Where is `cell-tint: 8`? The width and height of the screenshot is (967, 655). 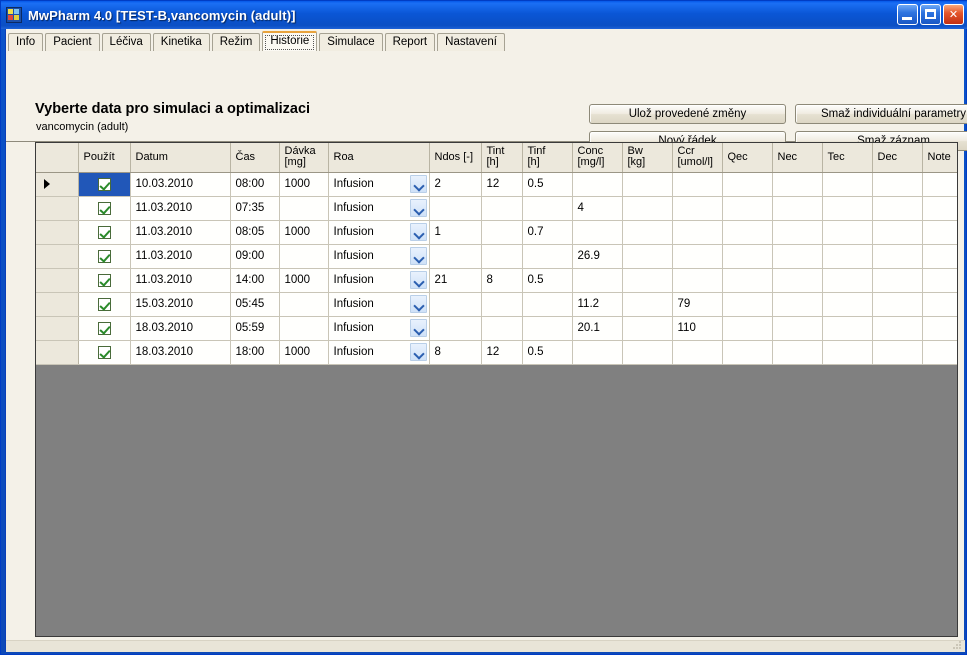
cell-tint: 8 is located at coordinates (502, 280).